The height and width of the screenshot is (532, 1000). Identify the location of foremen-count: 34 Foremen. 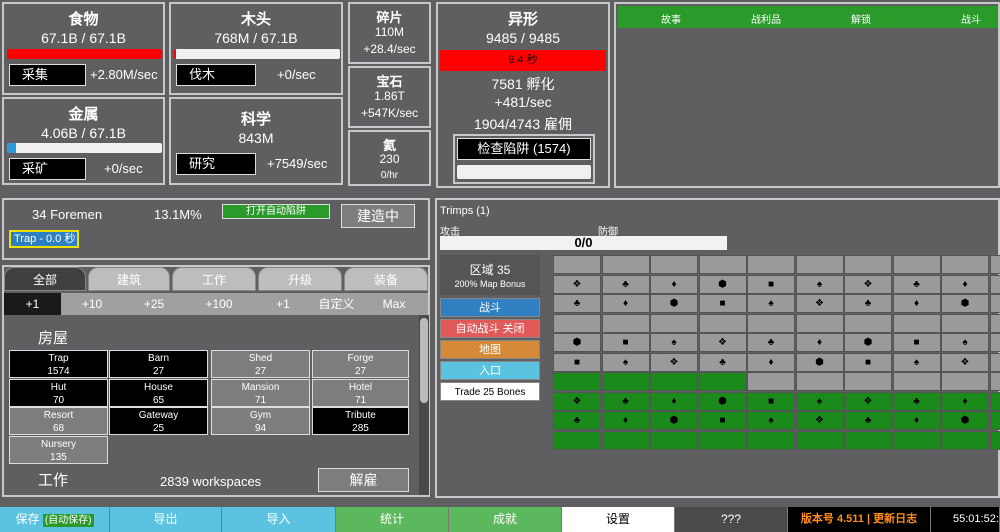
(67, 214).